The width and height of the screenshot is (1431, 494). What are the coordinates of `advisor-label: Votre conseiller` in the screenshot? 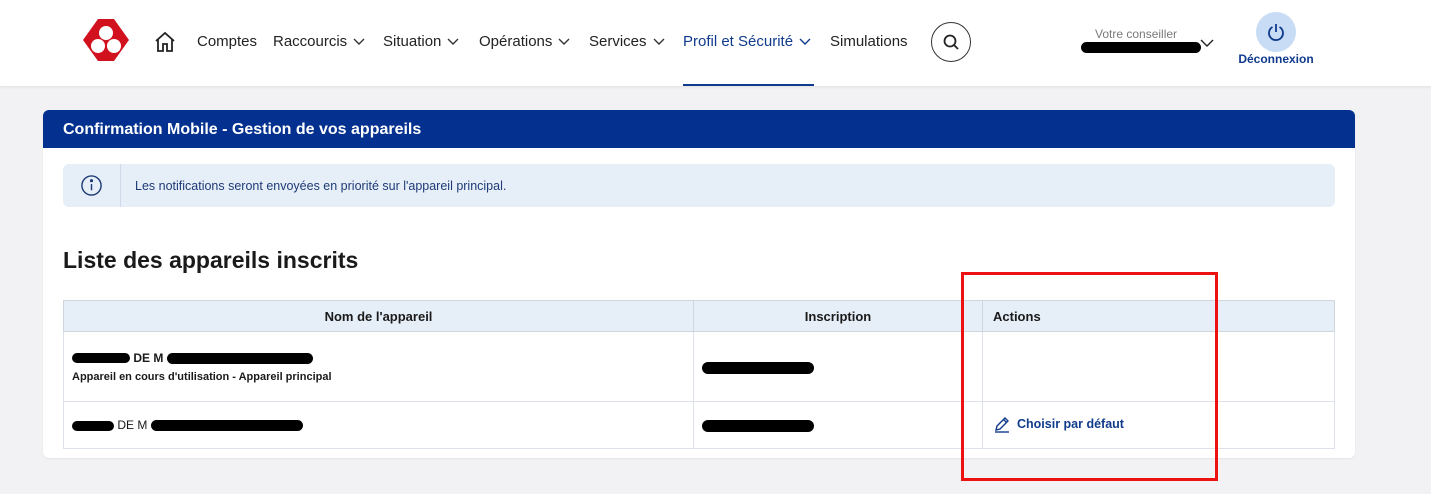 It's located at (1136, 34).